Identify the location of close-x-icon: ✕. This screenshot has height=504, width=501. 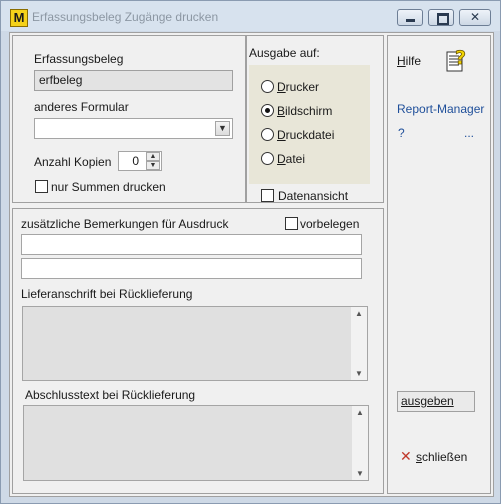
(406, 457).